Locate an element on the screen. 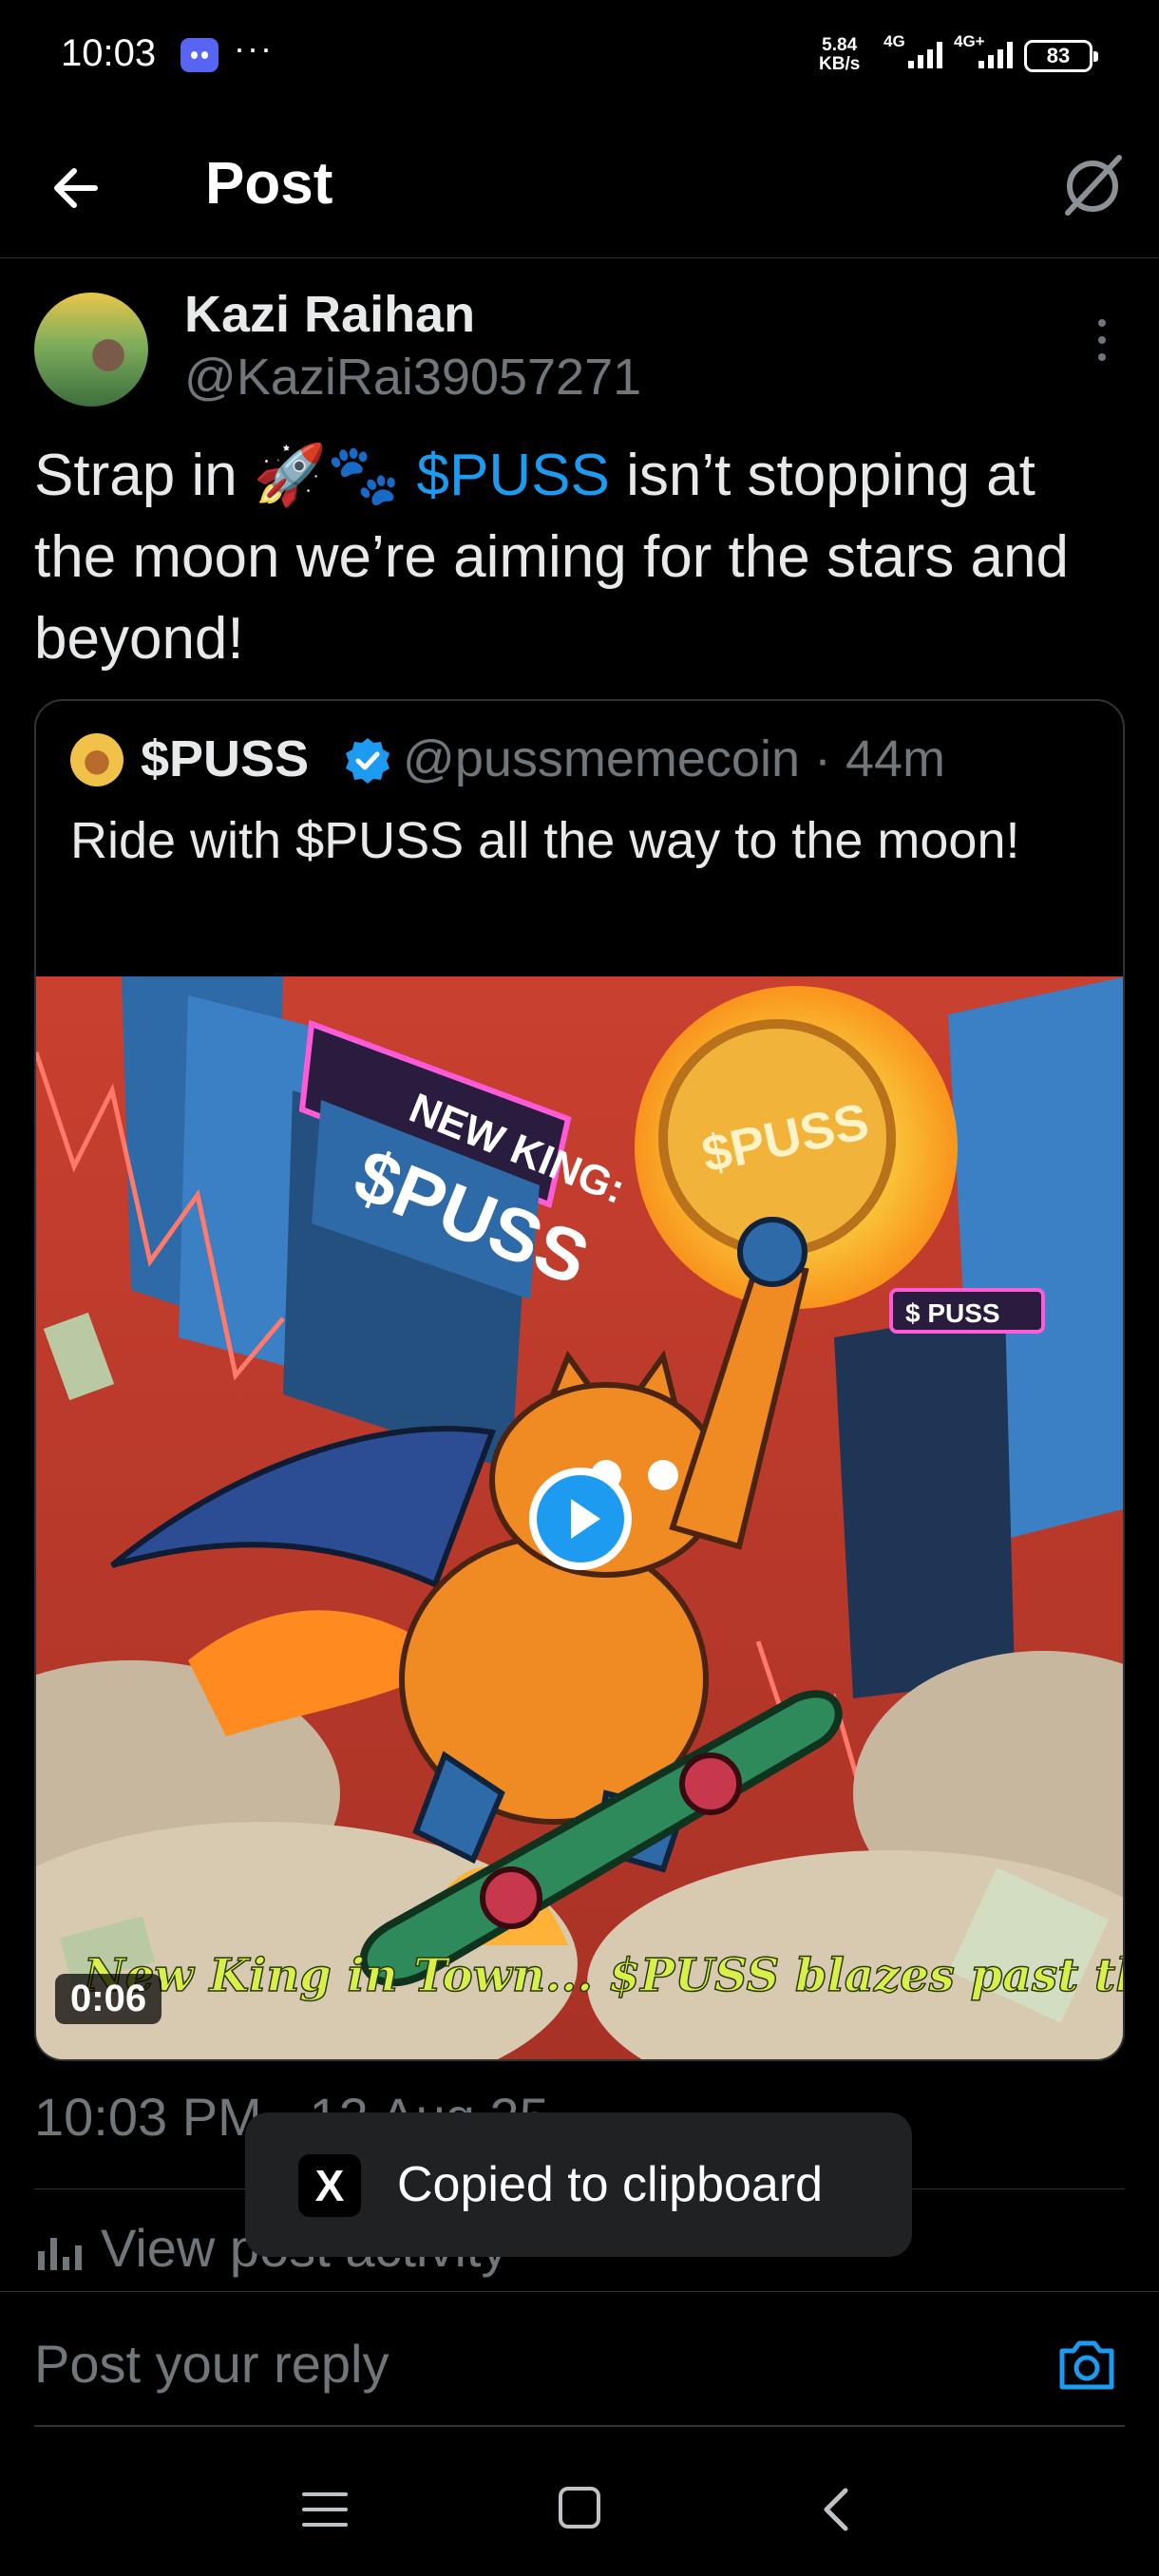 The image size is (1159, 2576). network-speed: 5.84 KB/s is located at coordinates (839, 55).